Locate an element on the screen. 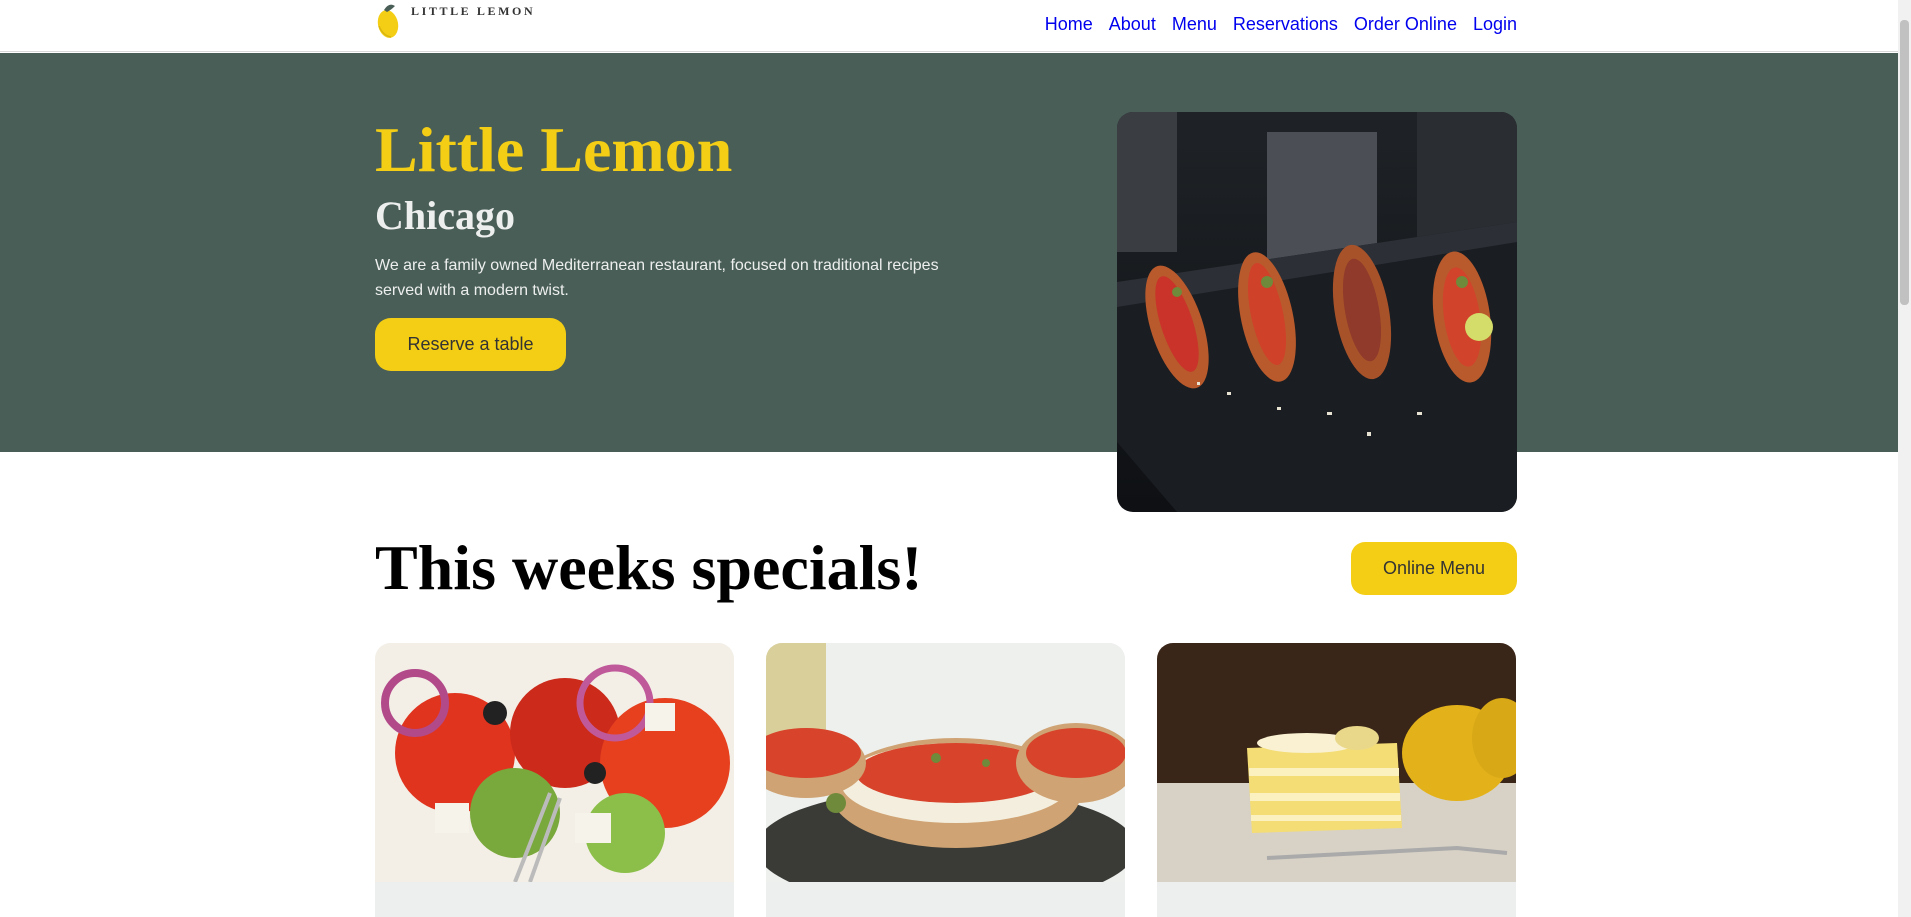 This screenshot has height=917, width=1911. bruschetta-image is located at coordinates (945, 762).